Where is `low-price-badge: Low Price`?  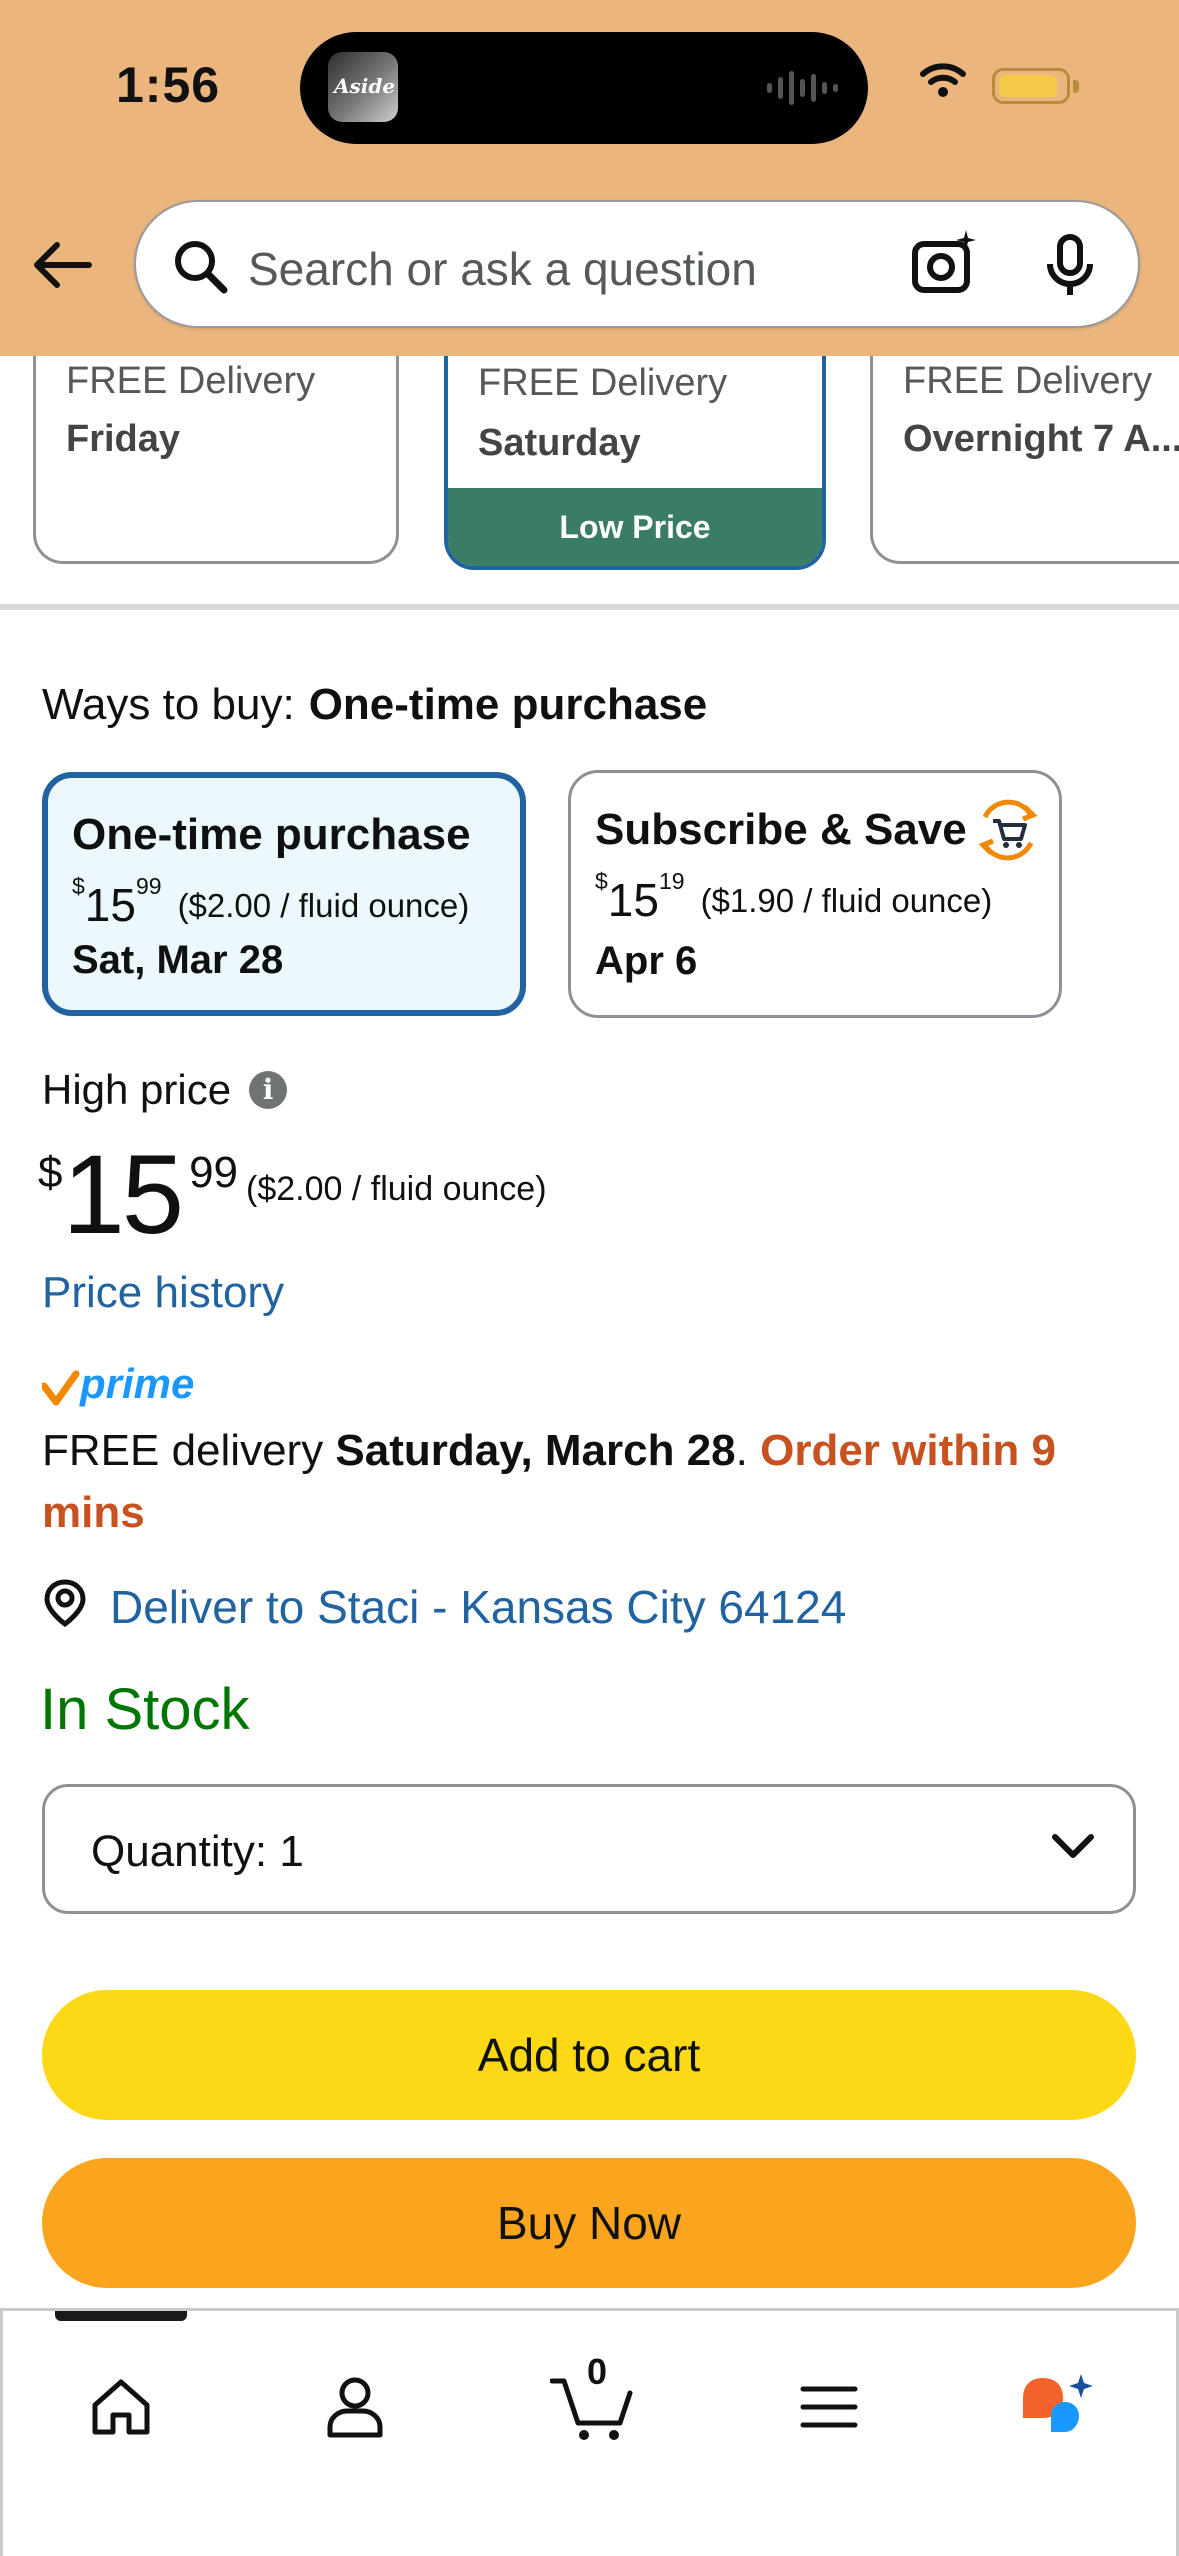 low-price-badge: Low Price is located at coordinates (635, 527).